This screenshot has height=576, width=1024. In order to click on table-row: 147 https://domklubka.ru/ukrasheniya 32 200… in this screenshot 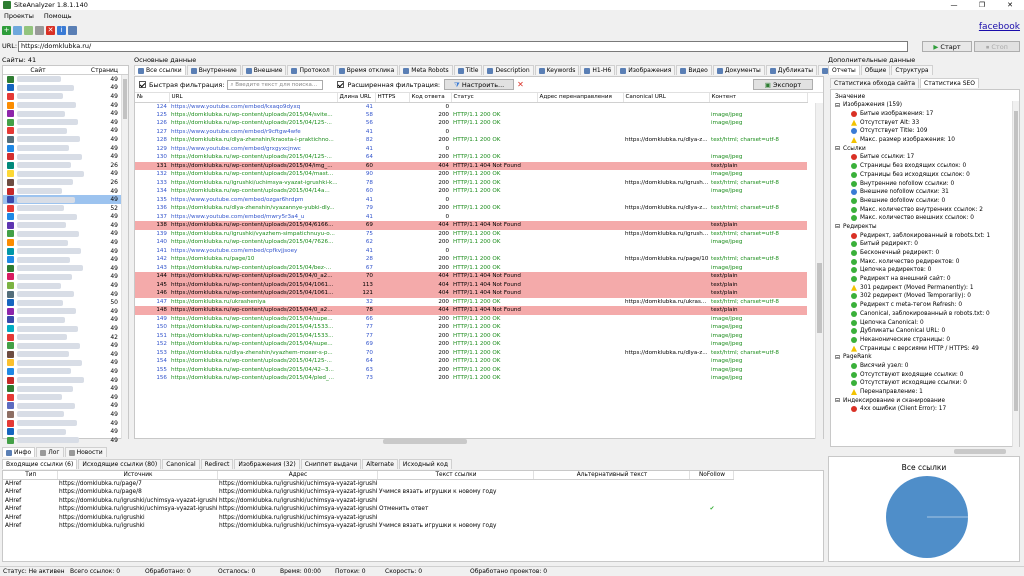, I will do `click(471, 302)`.